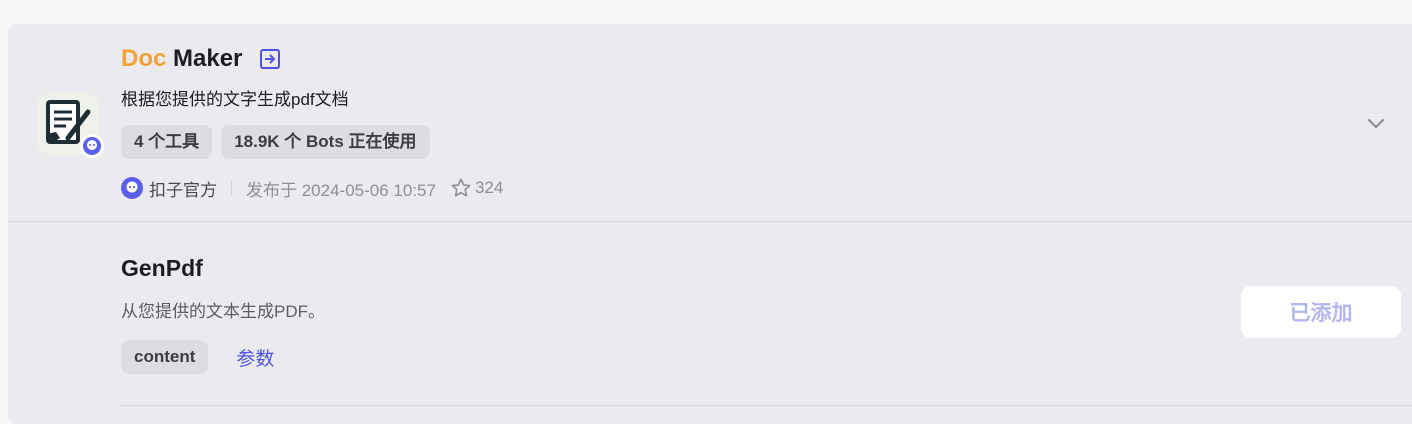 This screenshot has width=1412, height=424. What do you see at coordinates (71, 126) in the screenshot?
I see `plugin-avatar` at bounding box center [71, 126].